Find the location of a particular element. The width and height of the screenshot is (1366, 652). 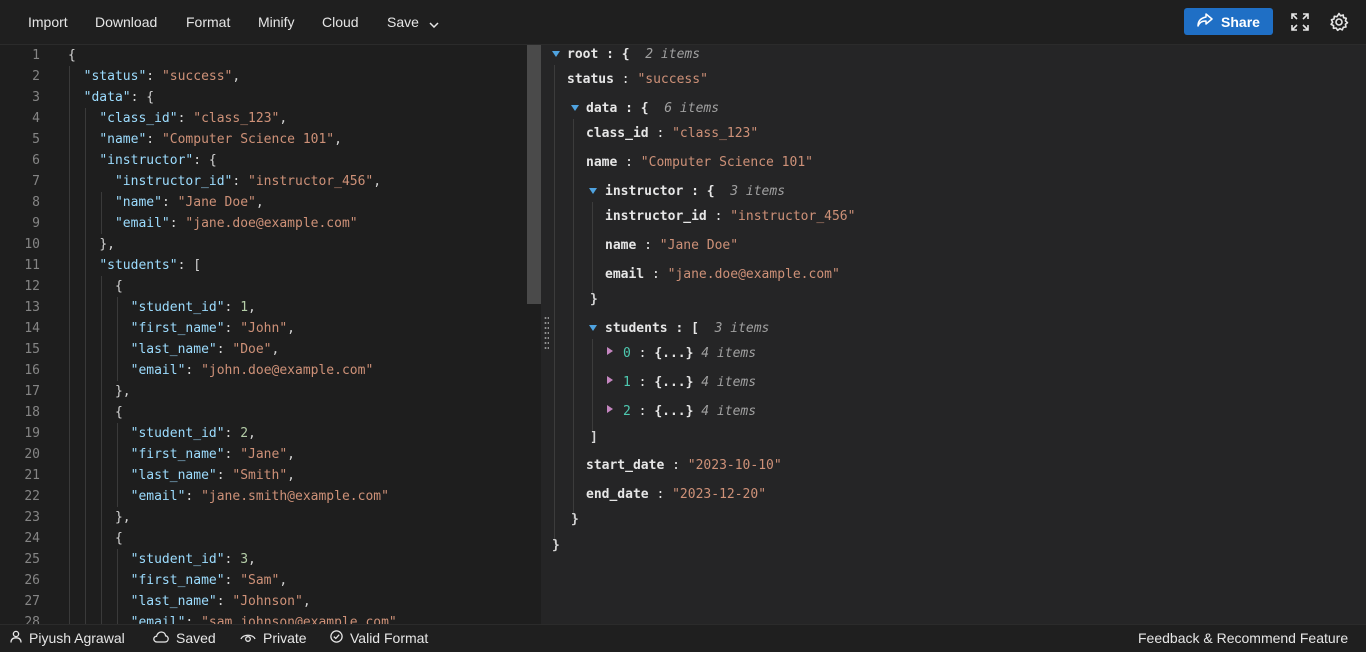

tree-node-student-1: 1 : {...} 4 items is located at coordinates (689, 383).